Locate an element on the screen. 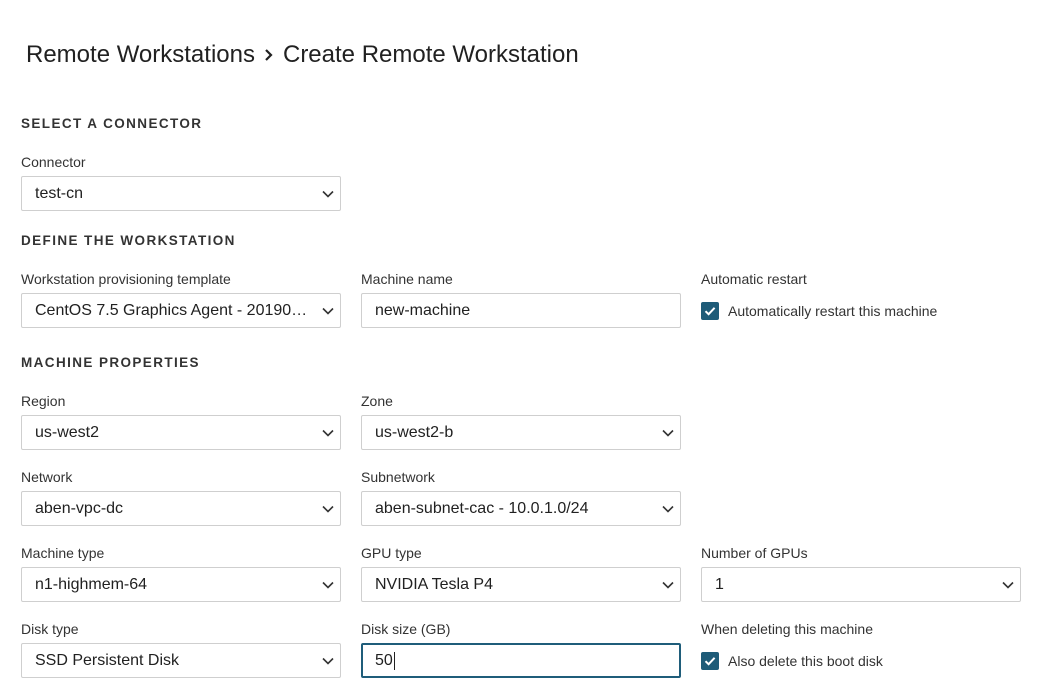 The width and height of the screenshot is (1049, 694). delete-boot-disk-checkbox-label: Also delete this boot disk is located at coordinates (805, 660).